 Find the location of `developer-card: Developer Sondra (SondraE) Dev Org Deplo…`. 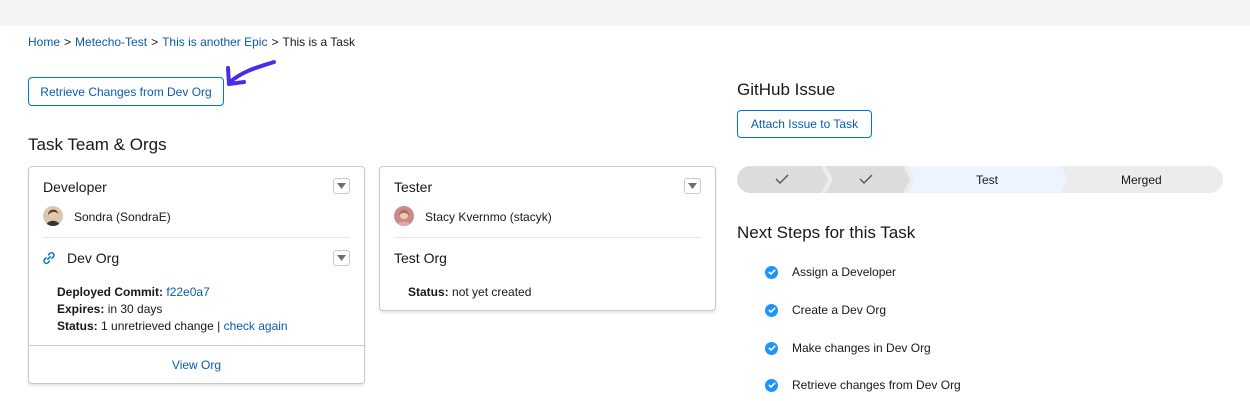

developer-card: Developer Sondra (SondraE) Dev Org Deplo… is located at coordinates (196, 275).